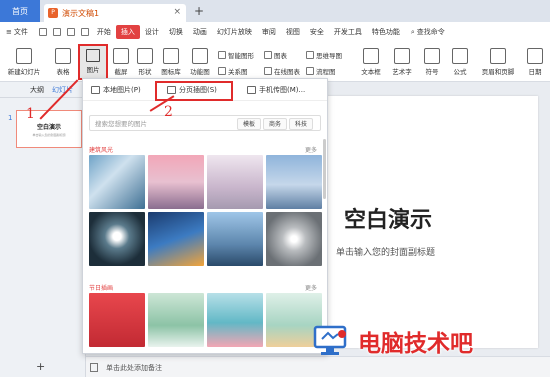 The image size is (550, 377). I want to click on date-button: 日期, so click(535, 62).